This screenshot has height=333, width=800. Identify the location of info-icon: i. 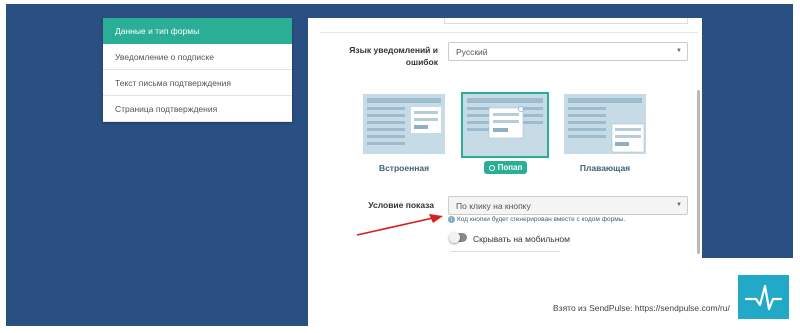
(451, 219).